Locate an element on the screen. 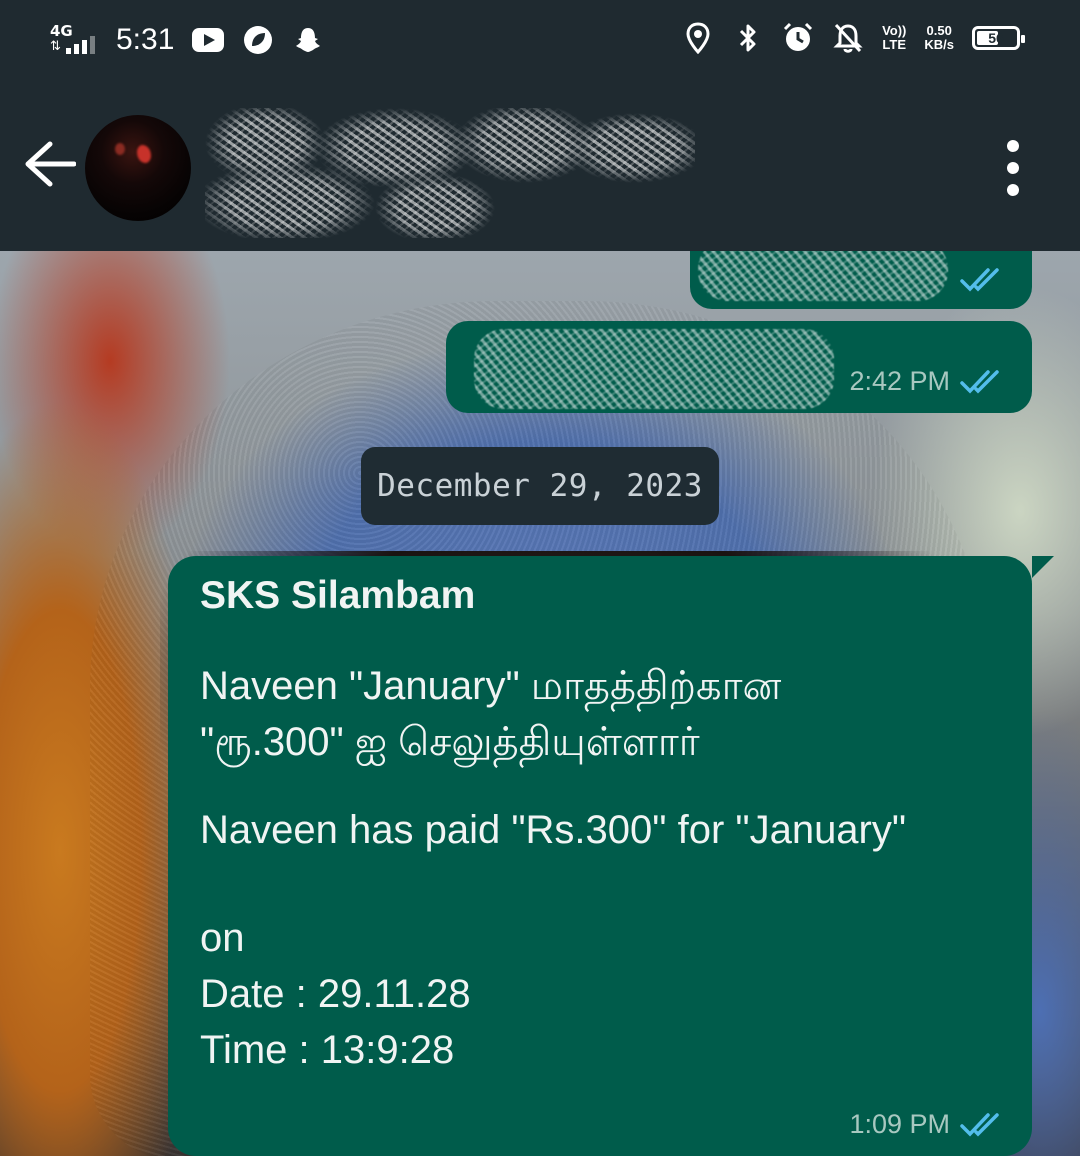 Image resolution: width=1080 pixels, height=1156 pixels. bluetooth-icon is located at coordinates (748, 38).